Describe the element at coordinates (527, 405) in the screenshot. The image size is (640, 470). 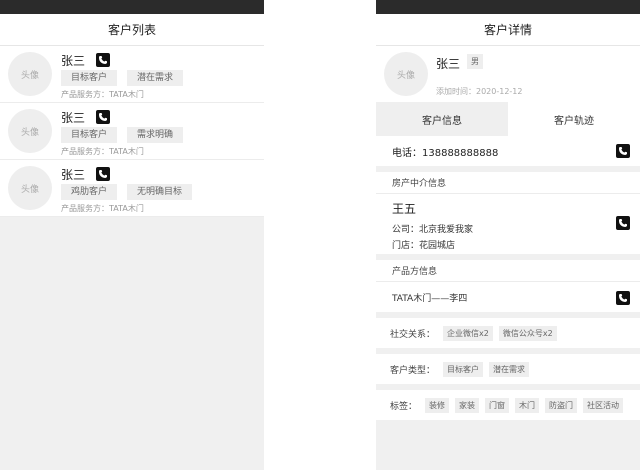
I see `tag-chip: 木门` at that location.